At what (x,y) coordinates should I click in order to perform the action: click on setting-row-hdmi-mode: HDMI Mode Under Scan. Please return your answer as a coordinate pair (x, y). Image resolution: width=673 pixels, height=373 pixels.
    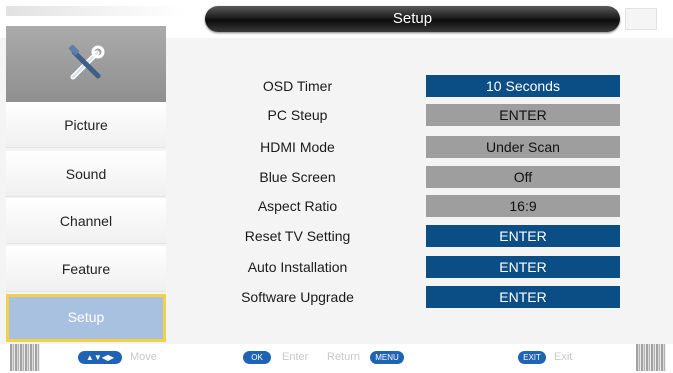
    Looking at the image, I should click on (421, 147).